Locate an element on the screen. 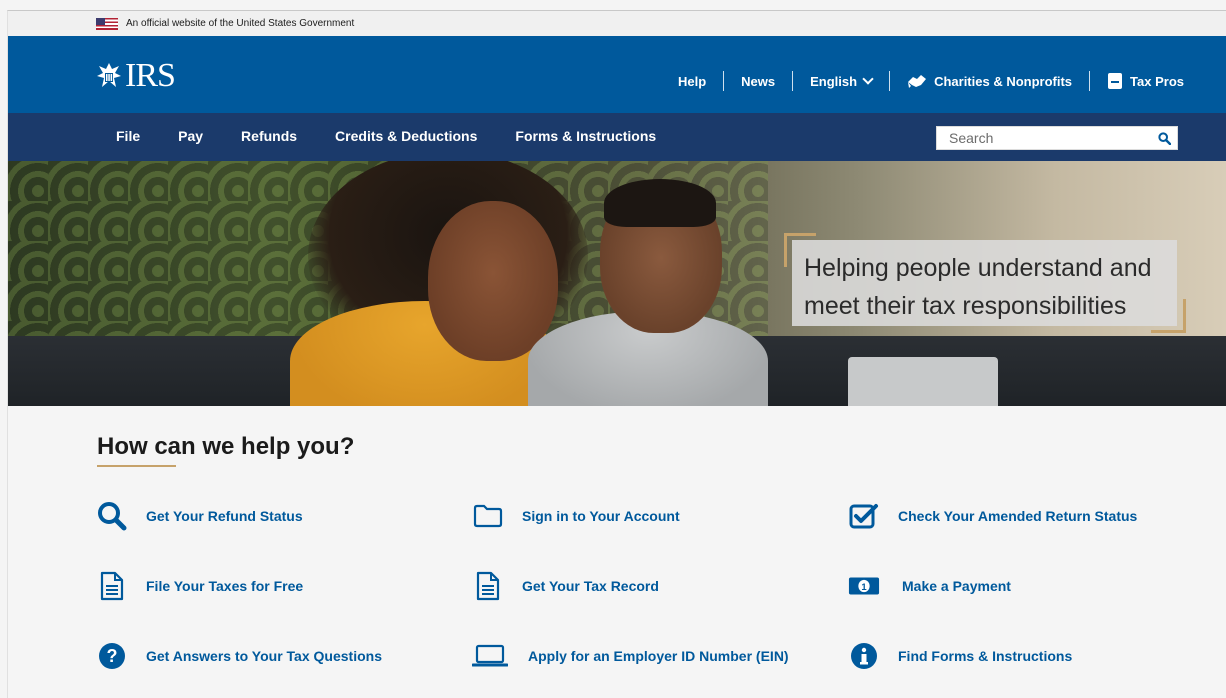 The width and height of the screenshot is (1226, 698). briefcase-id-icon is located at coordinates (1115, 81).